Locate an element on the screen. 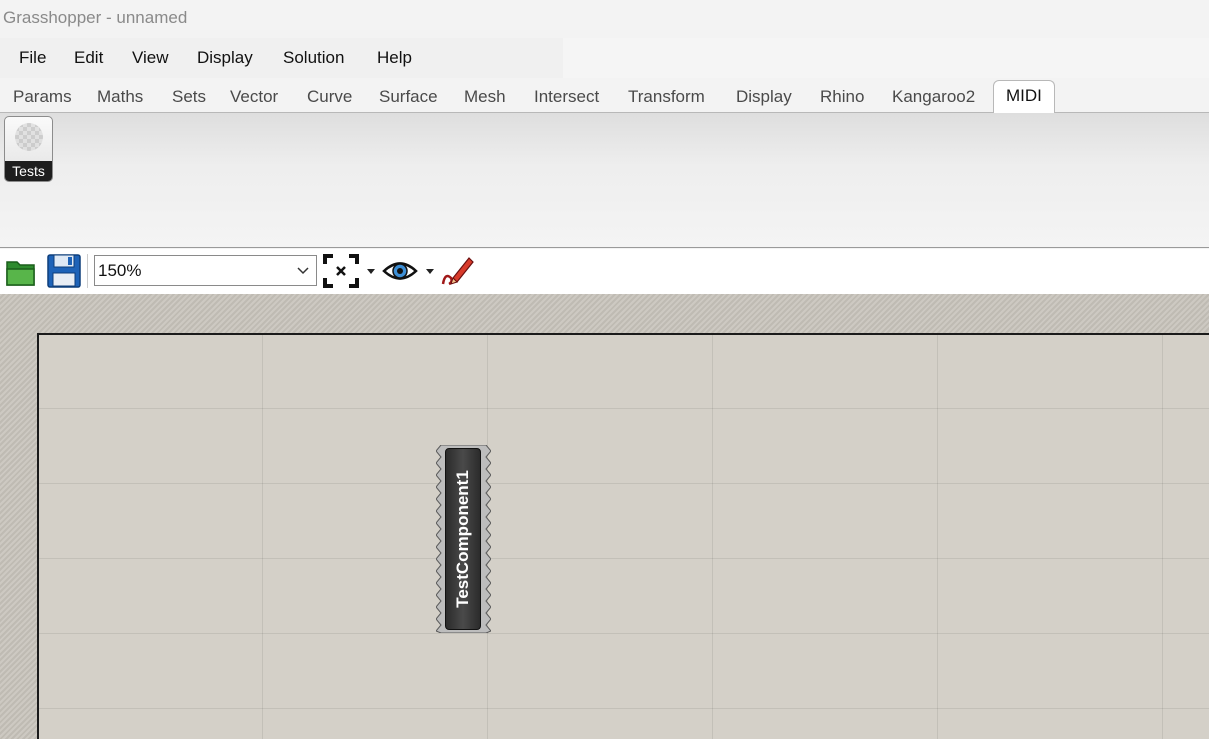 This screenshot has width=1209, height=739. menu-bar: File Edit View Display Solution Help is located at coordinates (604, 58).